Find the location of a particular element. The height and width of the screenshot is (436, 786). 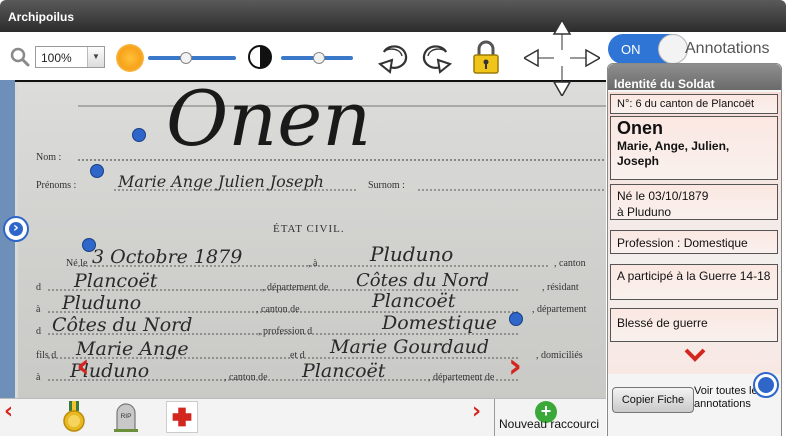

panel-title: Identité du Soldat is located at coordinates (664, 84).